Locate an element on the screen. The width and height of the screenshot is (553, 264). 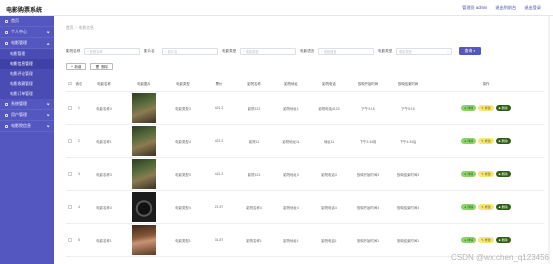
col-header-cinema: 影院名称 is located at coordinates (254, 83).